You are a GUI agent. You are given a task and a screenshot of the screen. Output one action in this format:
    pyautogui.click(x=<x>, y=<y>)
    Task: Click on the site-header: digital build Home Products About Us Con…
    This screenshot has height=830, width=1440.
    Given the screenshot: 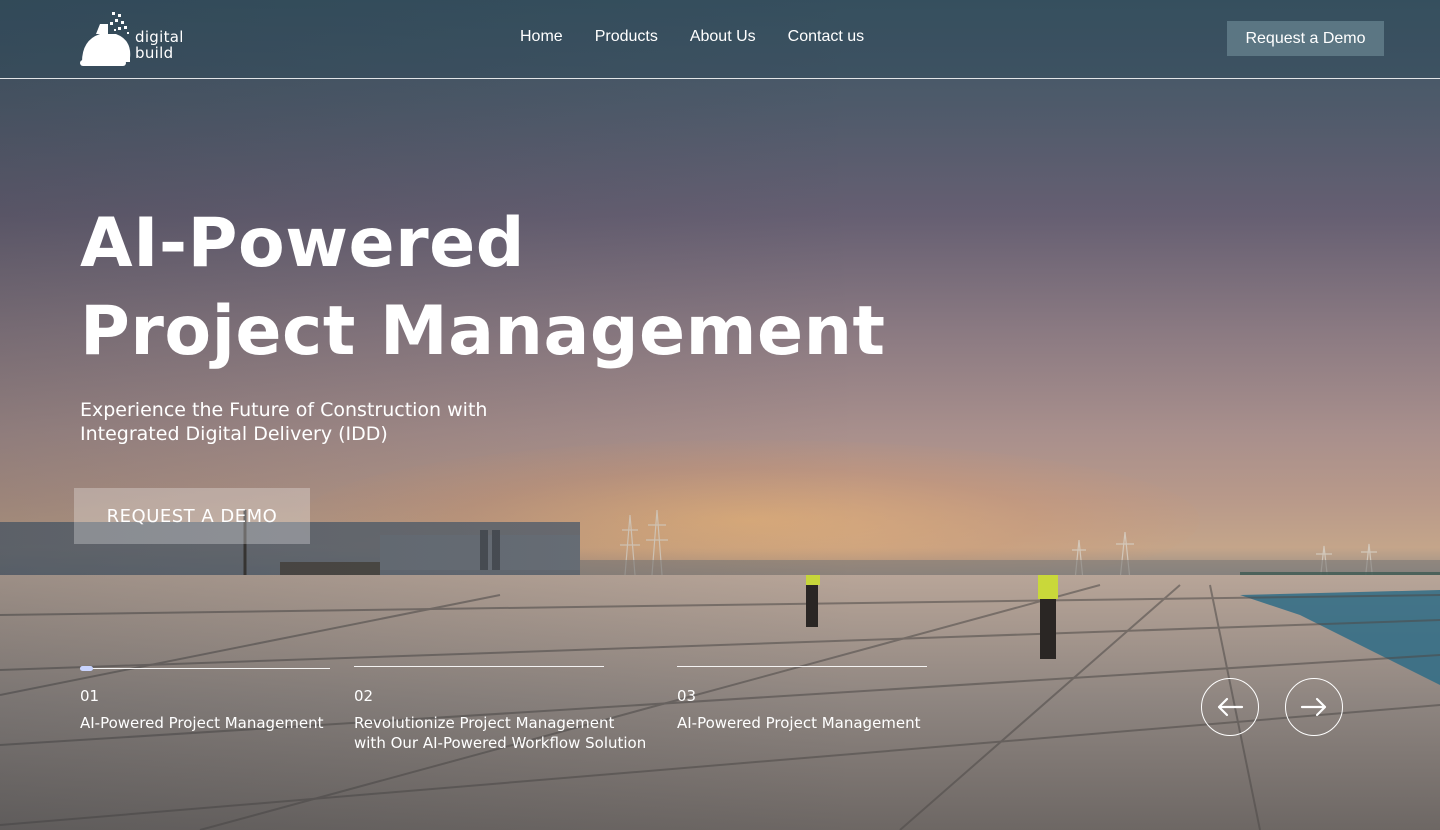 What is the action you would take?
    pyautogui.click(x=720, y=39)
    